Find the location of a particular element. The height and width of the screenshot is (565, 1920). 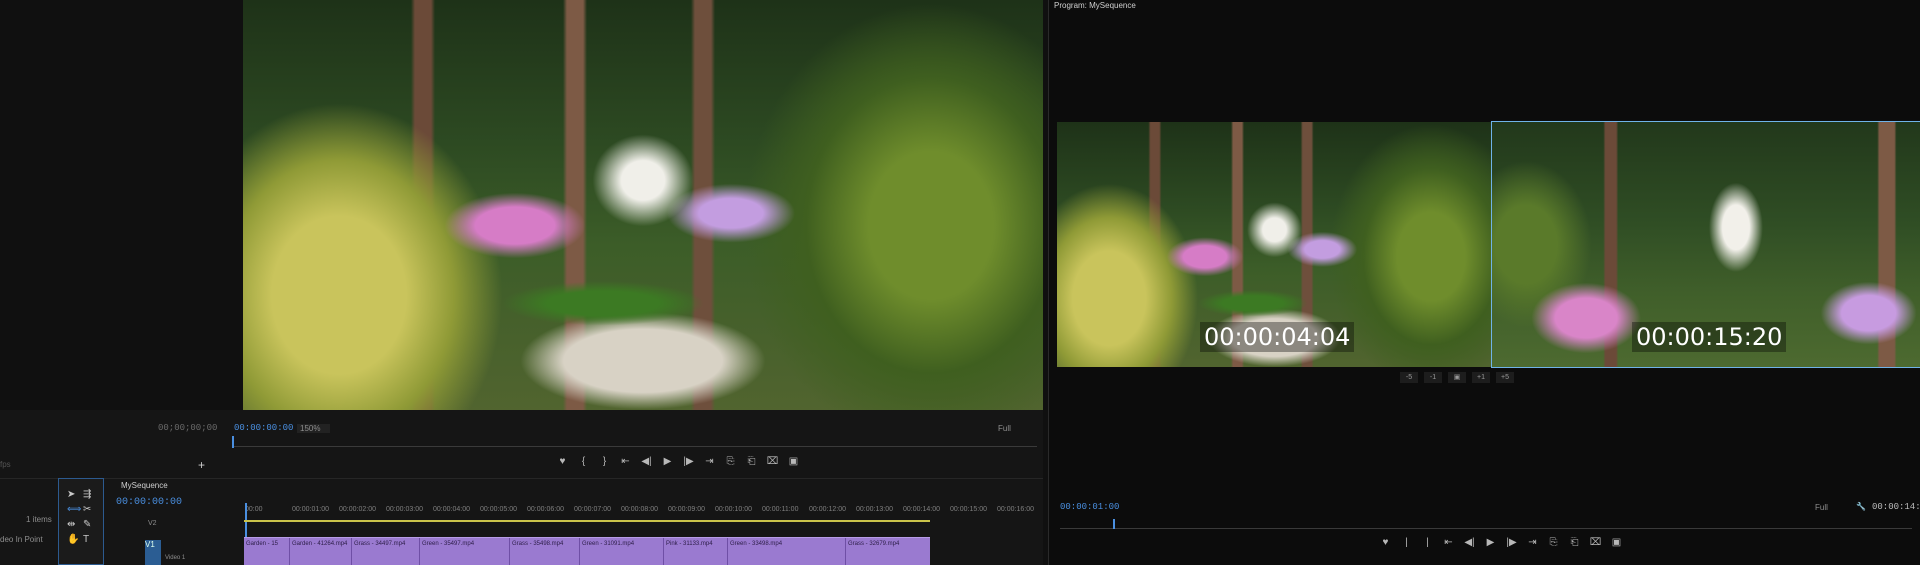

program-timecode-current: 00:00:01:00 is located at coordinates (1089, 507).